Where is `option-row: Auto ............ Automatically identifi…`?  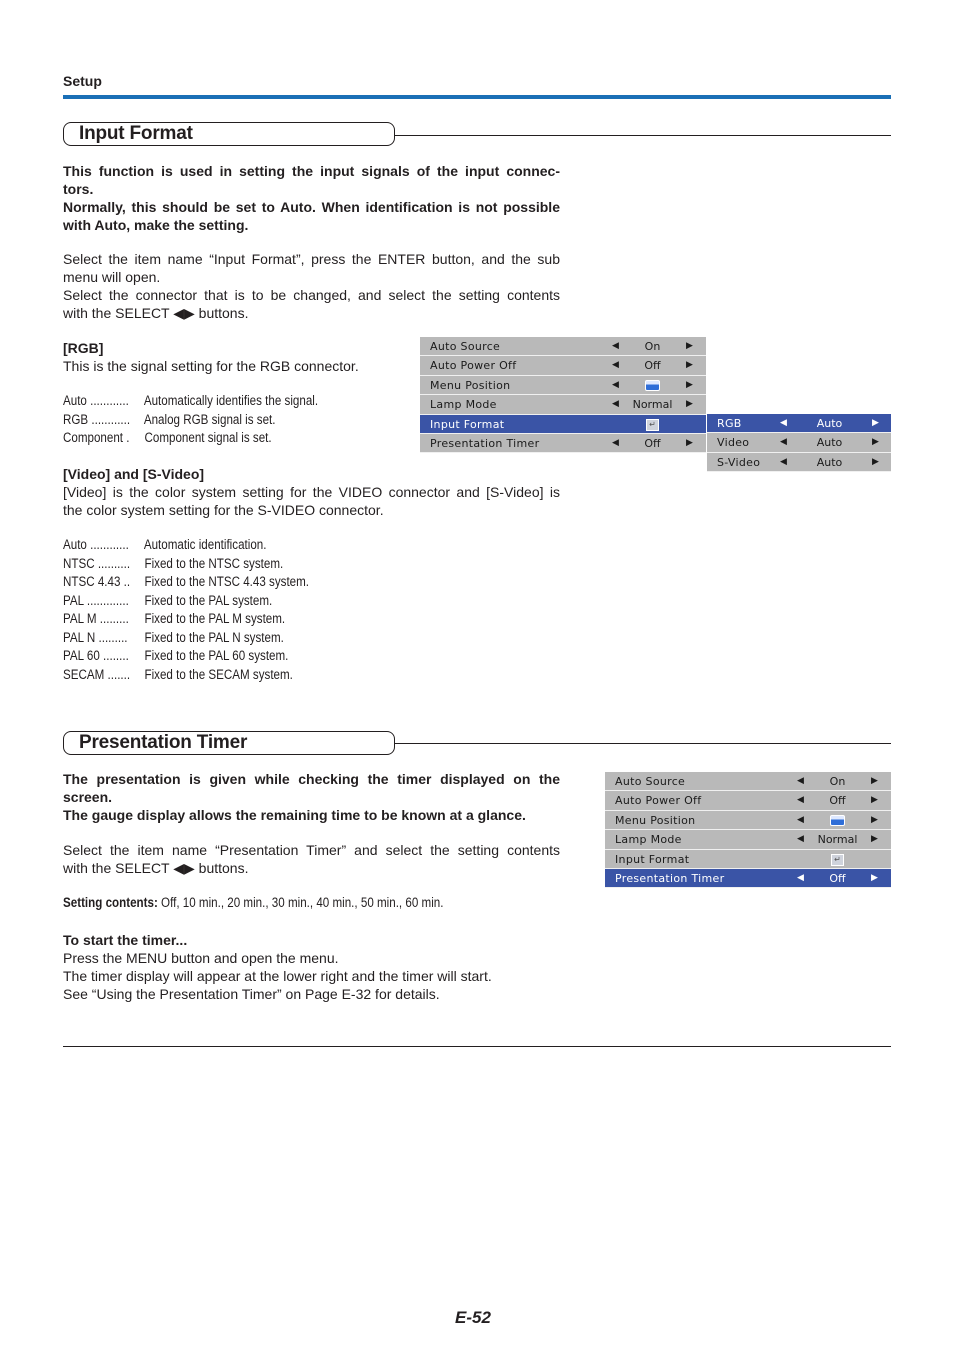 option-row: Auto ............ Automatically identifi… is located at coordinates (190, 401).